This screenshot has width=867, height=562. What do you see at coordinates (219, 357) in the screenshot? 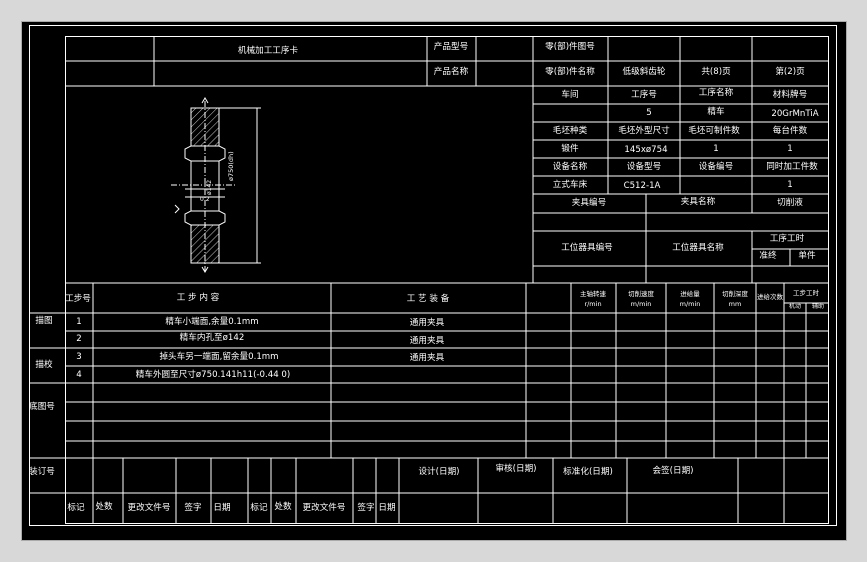
I see `step-content: 掉头车另一端面,留余量0.1mm` at bounding box center [219, 357].